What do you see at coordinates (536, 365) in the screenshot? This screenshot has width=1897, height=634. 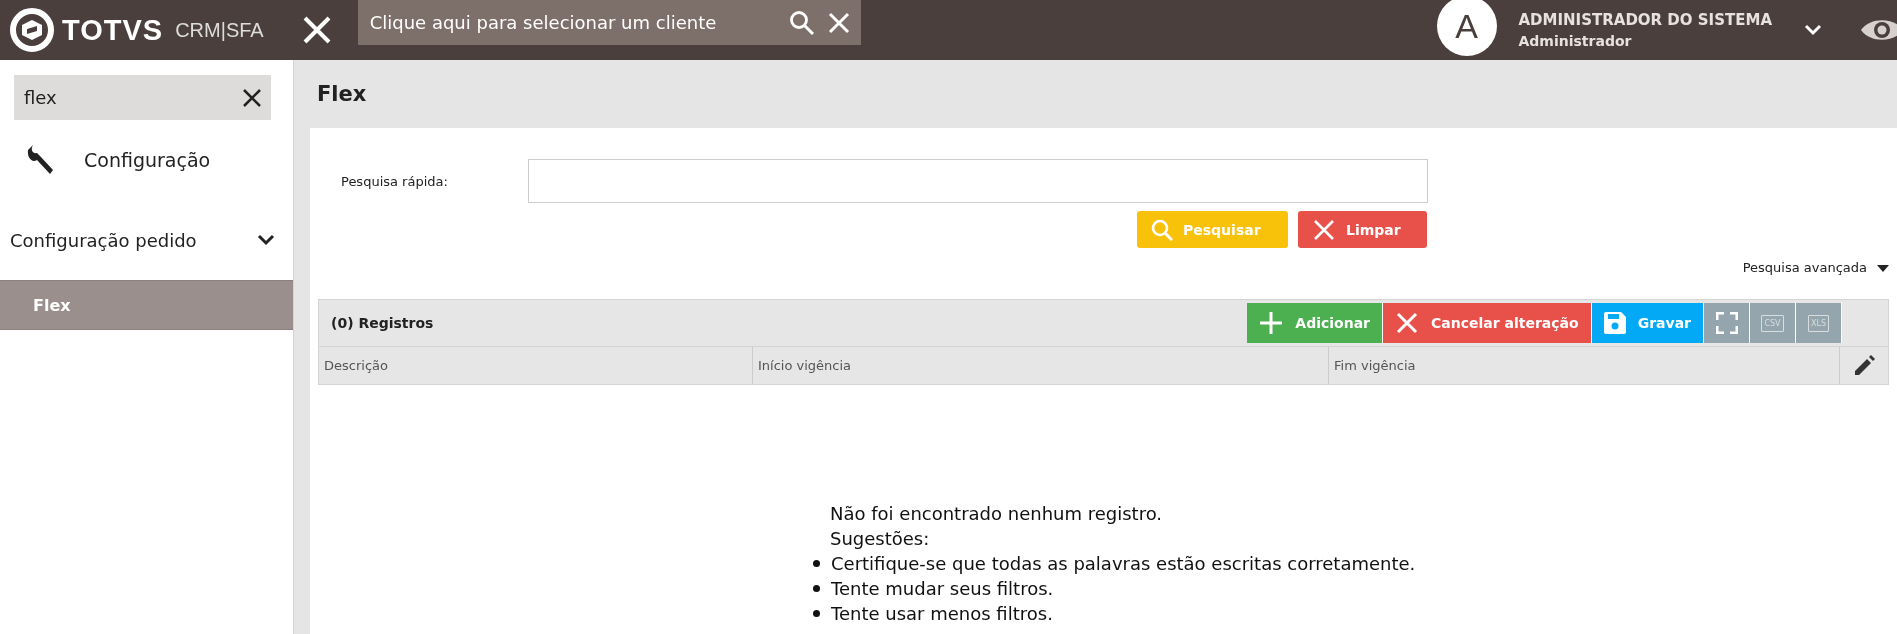 I see `column-header: Descrição` at bounding box center [536, 365].